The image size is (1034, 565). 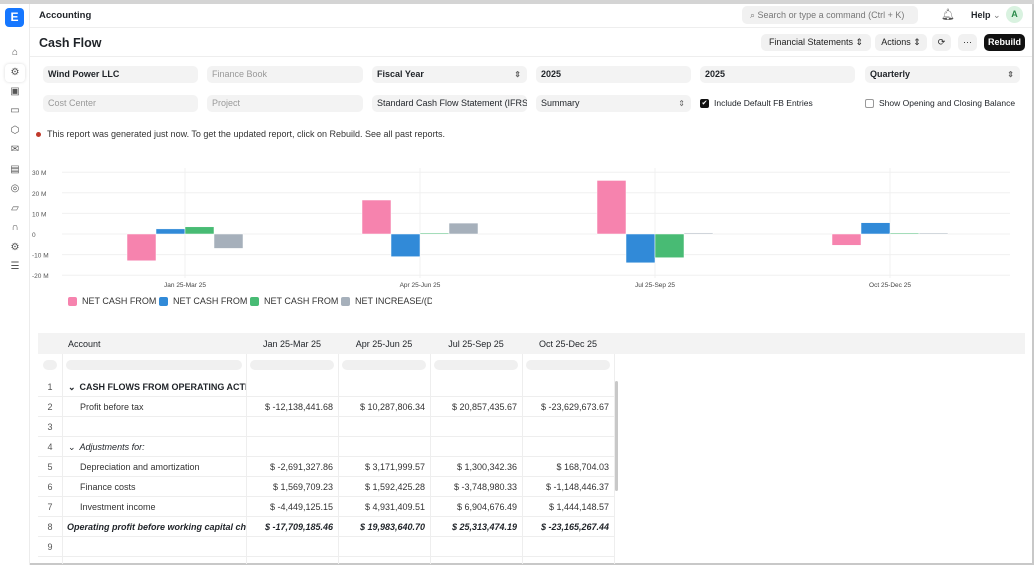 What do you see at coordinates (285, 74) in the screenshot?
I see `finance-book-field: Finance Book` at bounding box center [285, 74].